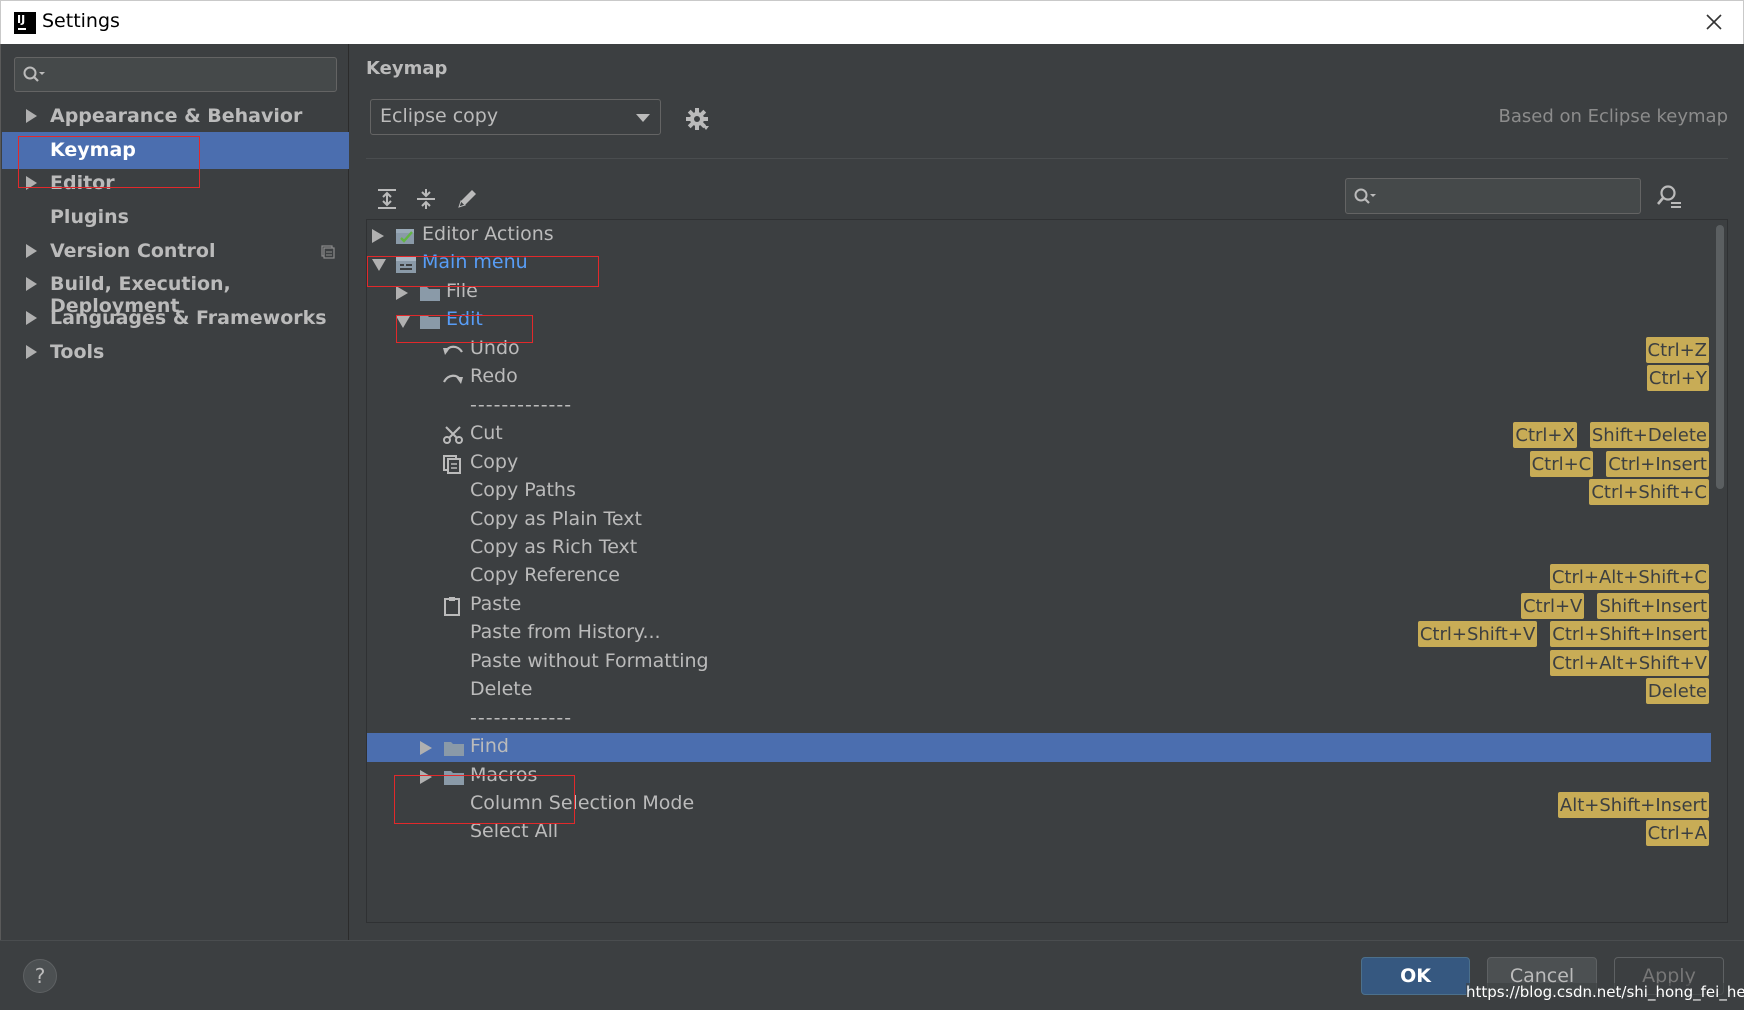 This screenshot has height=1010, width=1744. What do you see at coordinates (467, 199) in the screenshot?
I see `edit-pencil-icon` at bounding box center [467, 199].